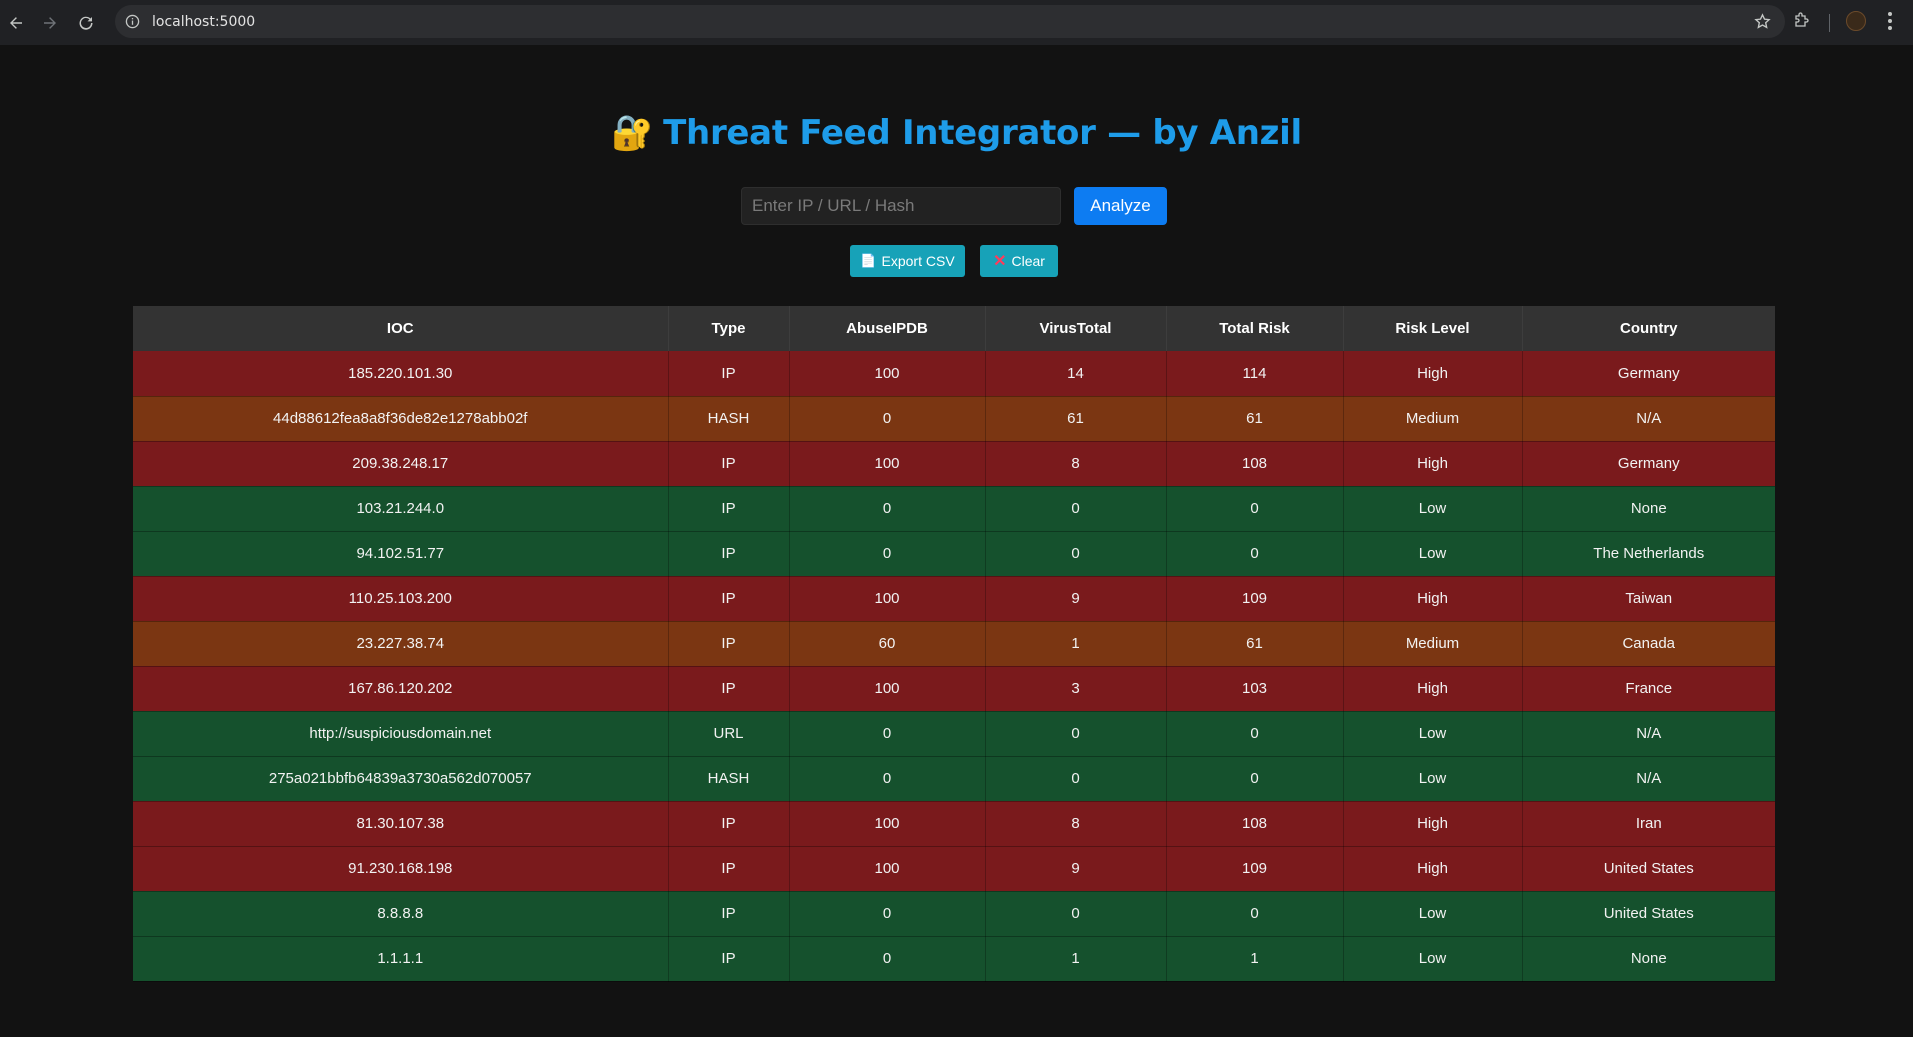 The image size is (1913, 1037). What do you see at coordinates (1019, 261) in the screenshot?
I see `clear-button: ✕ Clear` at bounding box center [1019, 261].